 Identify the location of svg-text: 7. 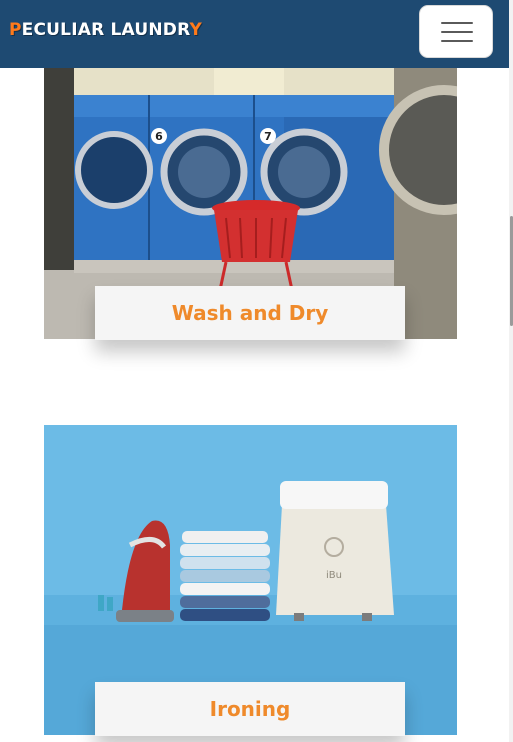
(268, 136).